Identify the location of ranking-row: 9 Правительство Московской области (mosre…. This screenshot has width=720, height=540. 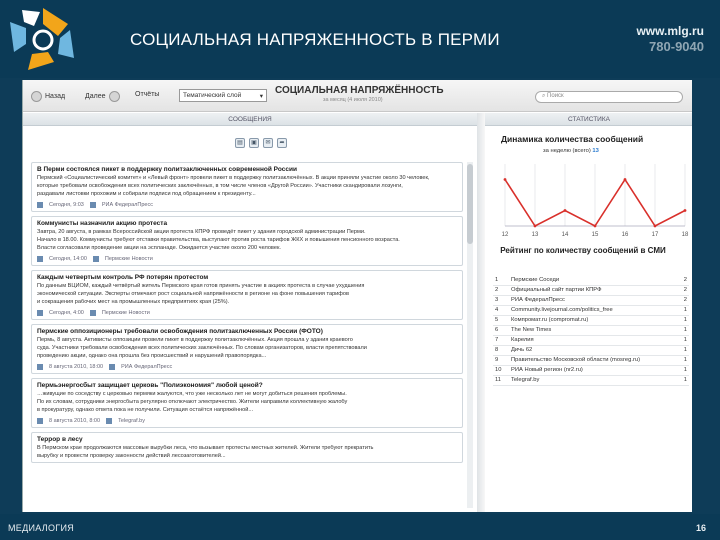
(591, 360).